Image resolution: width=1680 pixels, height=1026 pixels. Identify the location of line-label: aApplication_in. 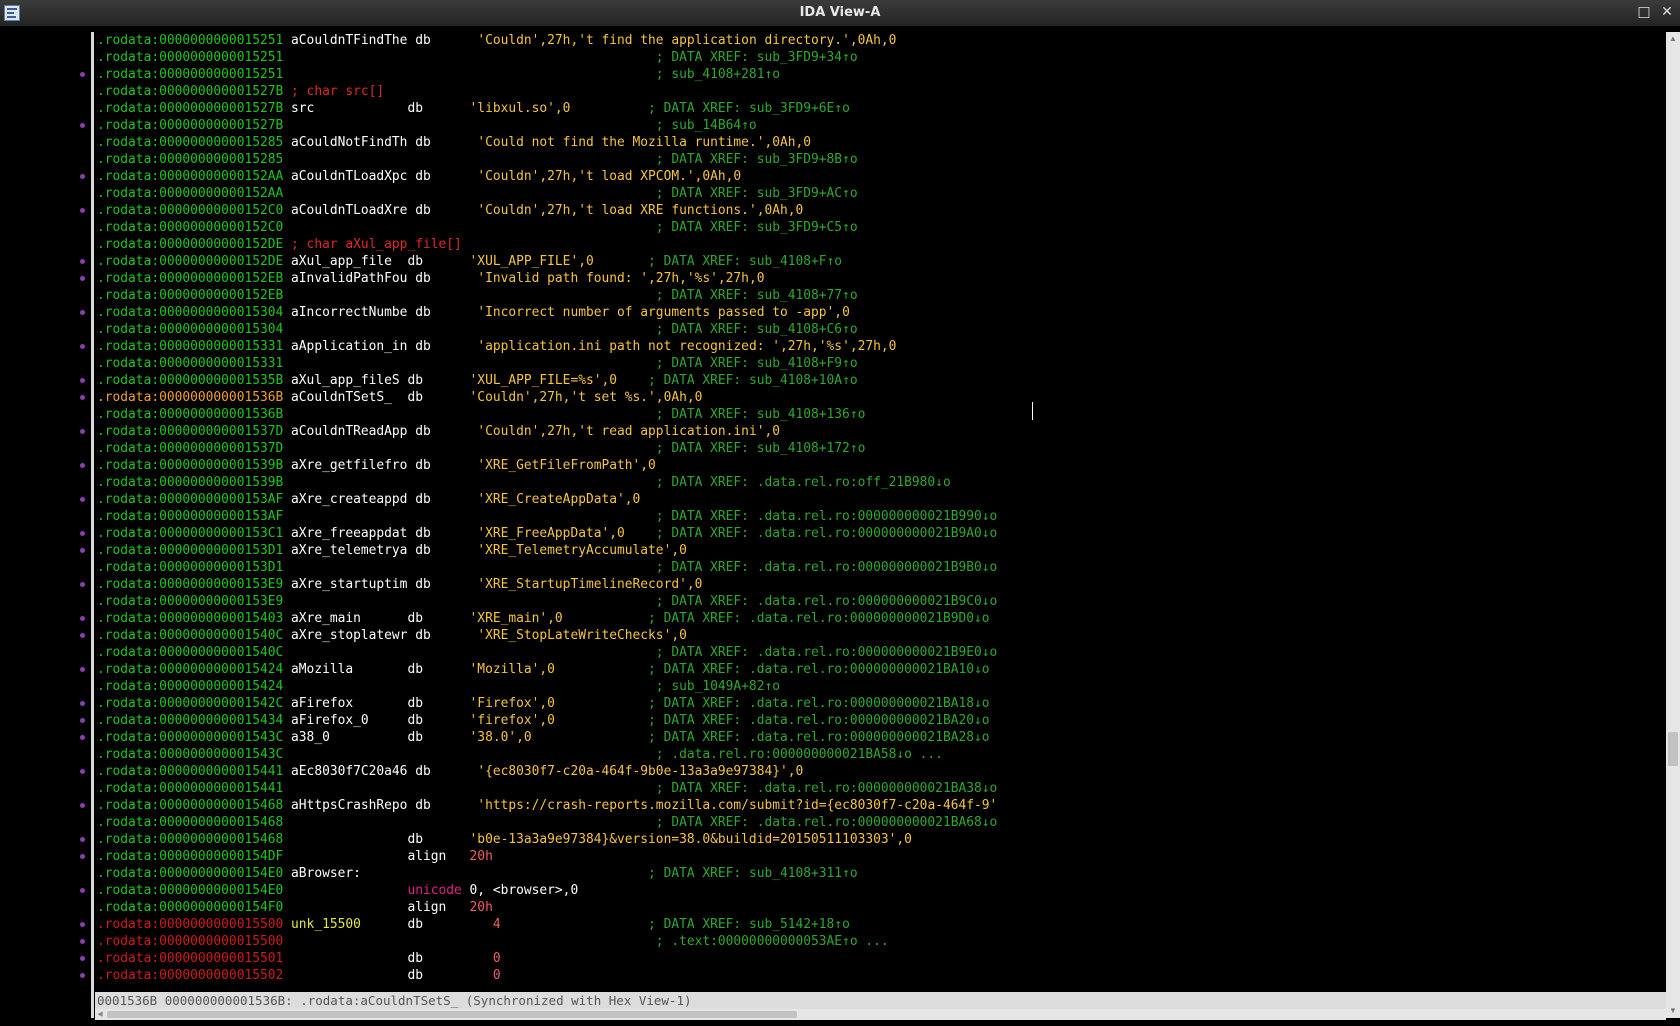
(353, 346).